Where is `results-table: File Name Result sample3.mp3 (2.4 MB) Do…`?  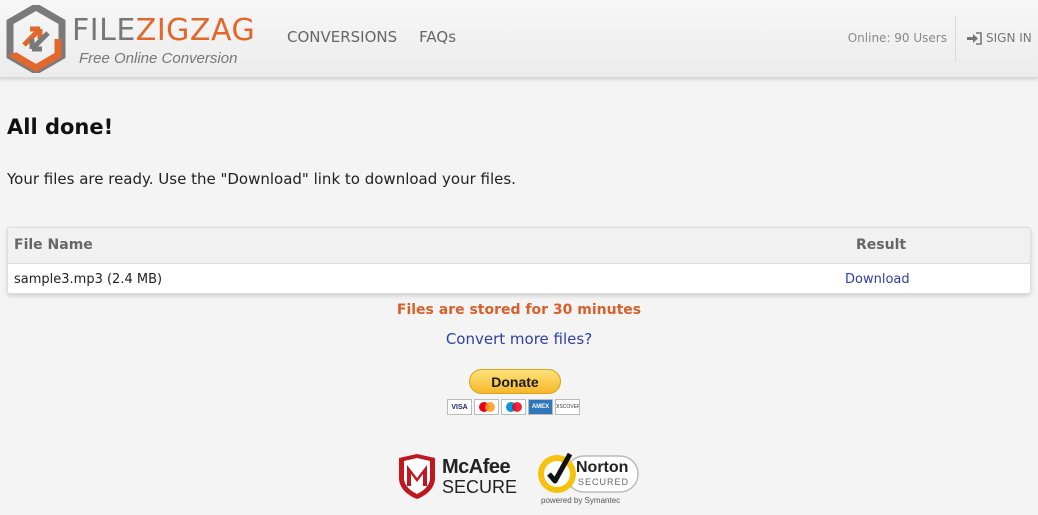
results-table: File Name Result sample3.mp3 (2.4 MB) Do… is located at coordinates (519, 260).